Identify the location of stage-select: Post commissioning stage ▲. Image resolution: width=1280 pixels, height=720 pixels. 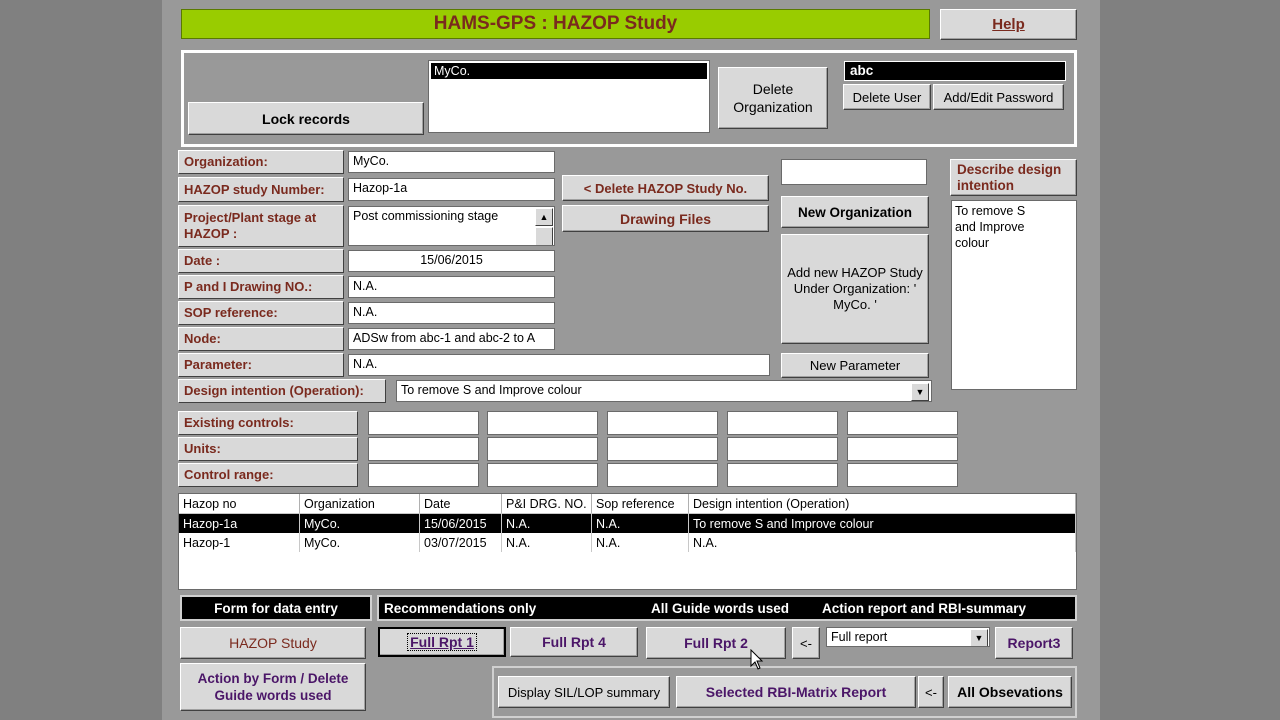
(451, 226).